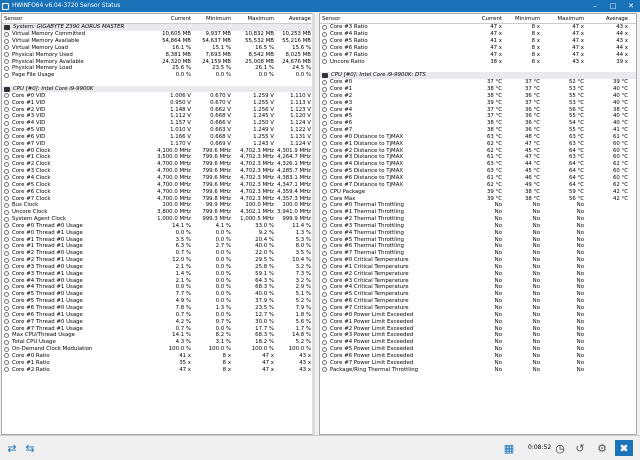  I want to click on sensor-row: Core #0 Thermal Throttling No No No, so click(478, 205).